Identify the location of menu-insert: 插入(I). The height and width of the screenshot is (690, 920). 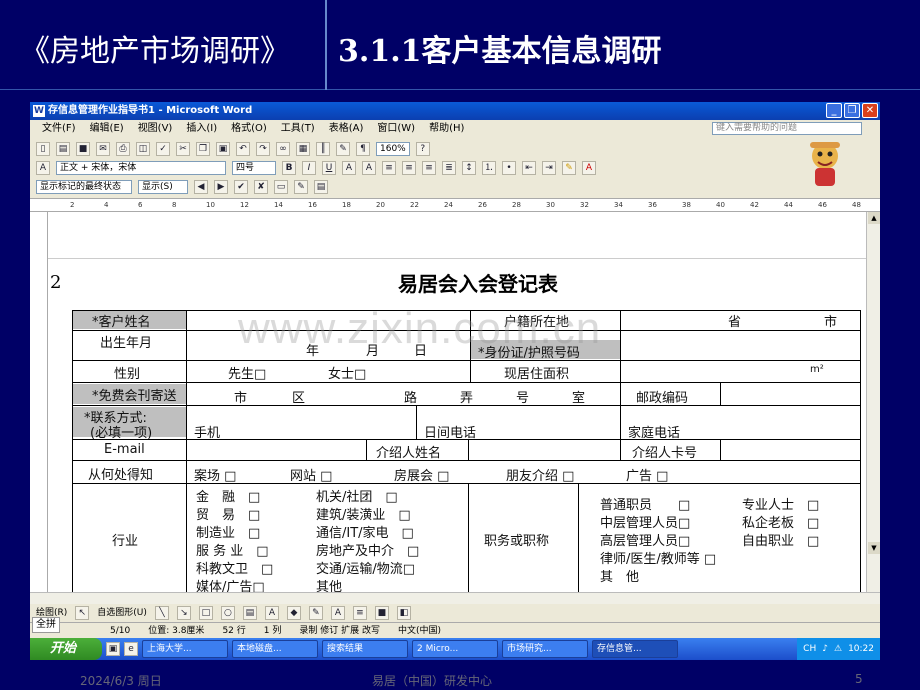
(201, 129).